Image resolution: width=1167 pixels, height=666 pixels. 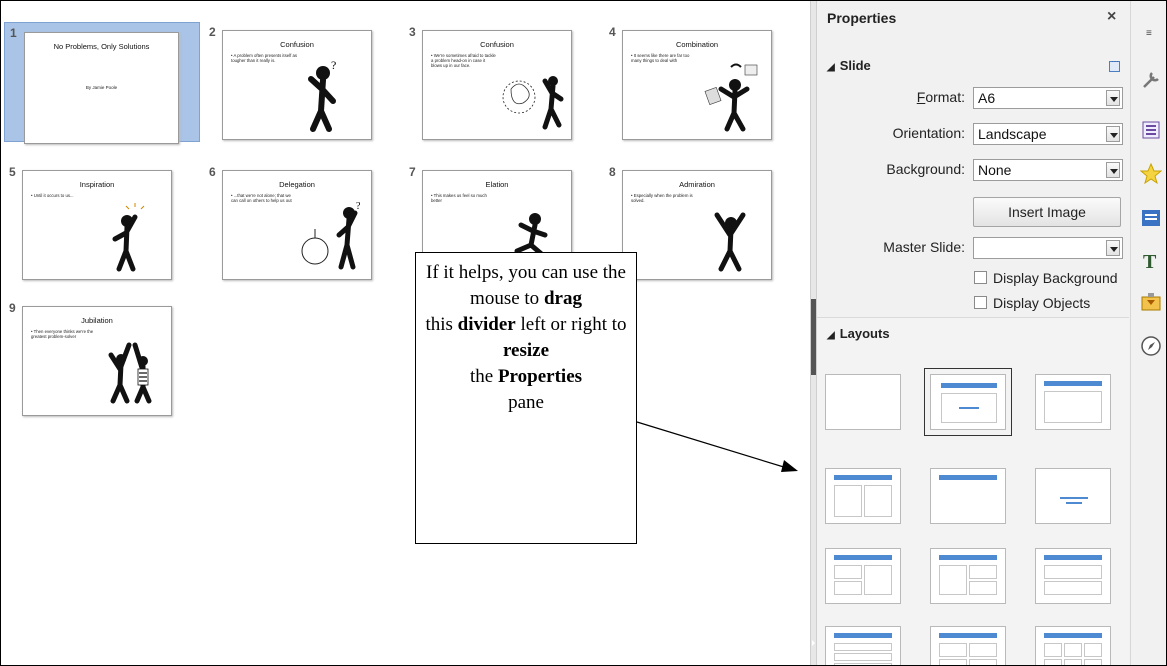 I want to click on layout-title-only, so click(x=968, y=496).